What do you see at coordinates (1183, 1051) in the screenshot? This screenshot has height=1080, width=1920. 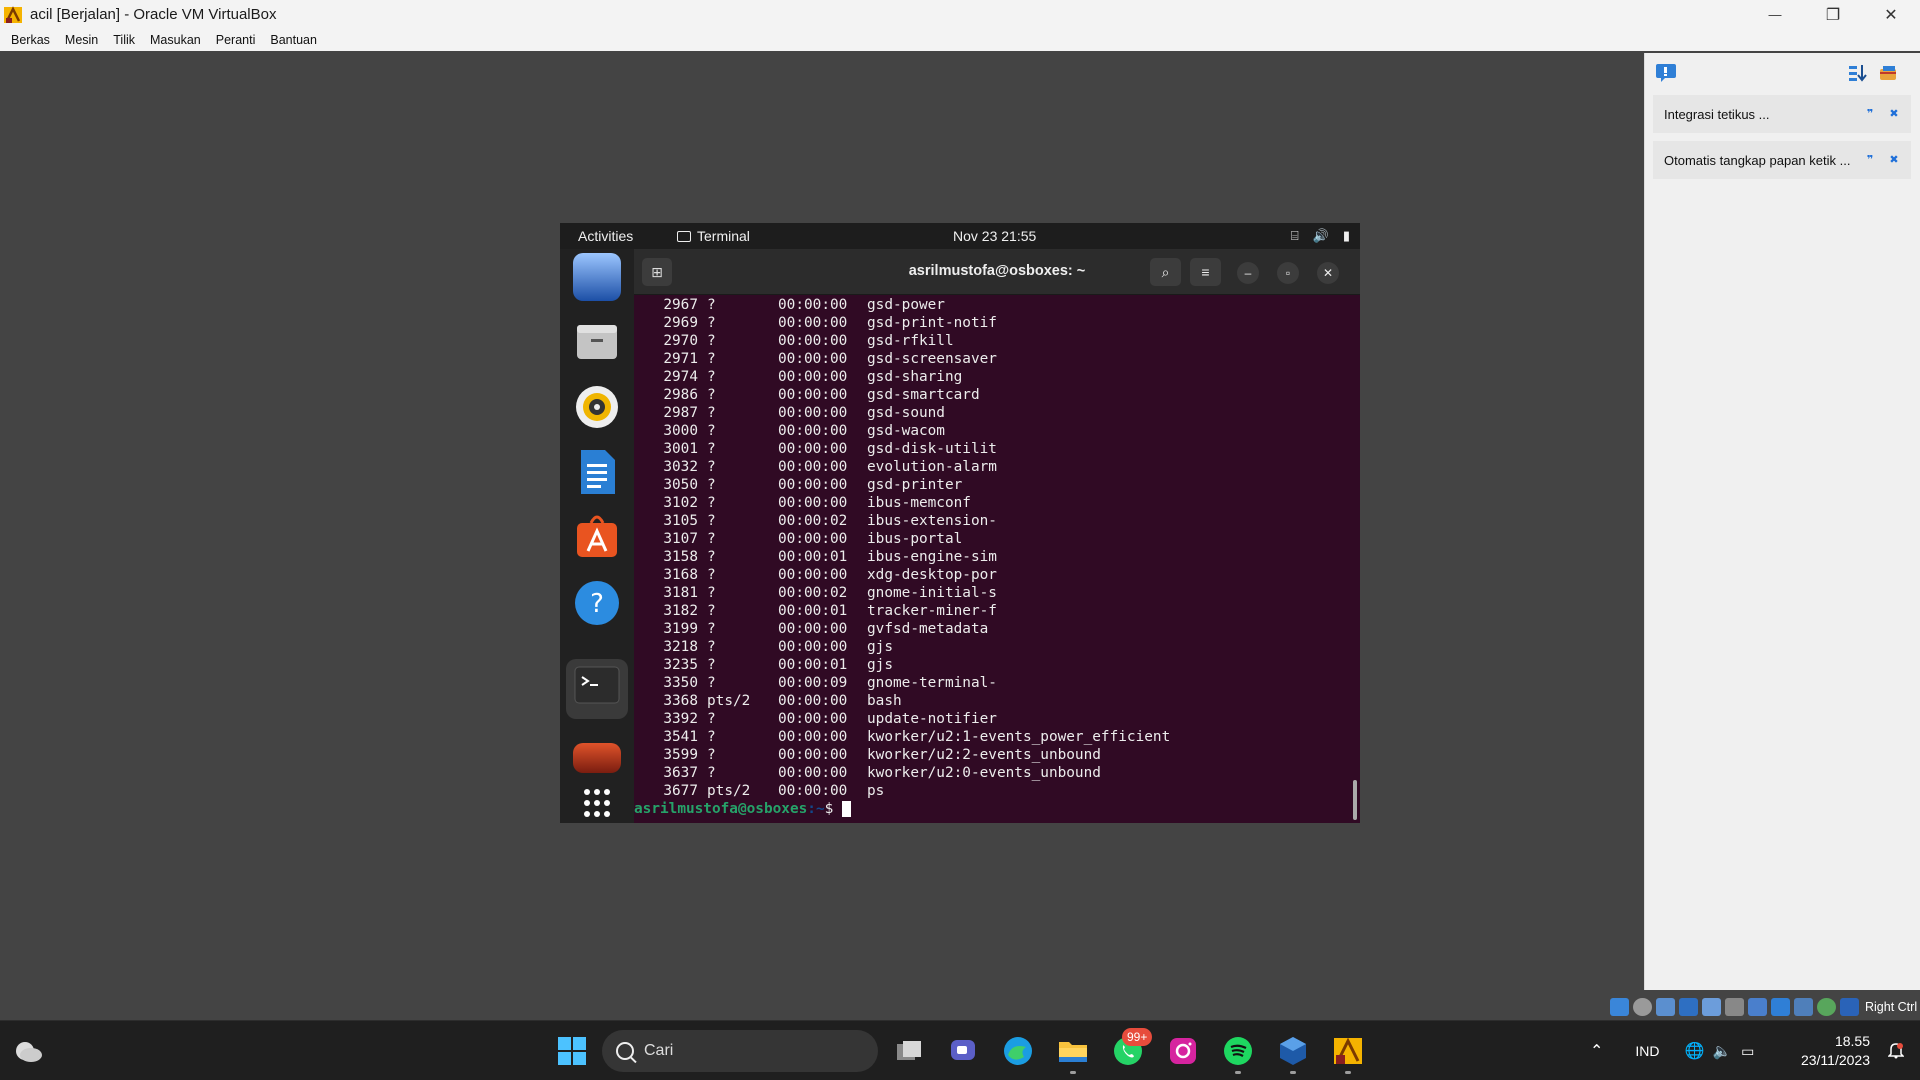 I see `instagram-icon` at bounding box center [1183, 1051].